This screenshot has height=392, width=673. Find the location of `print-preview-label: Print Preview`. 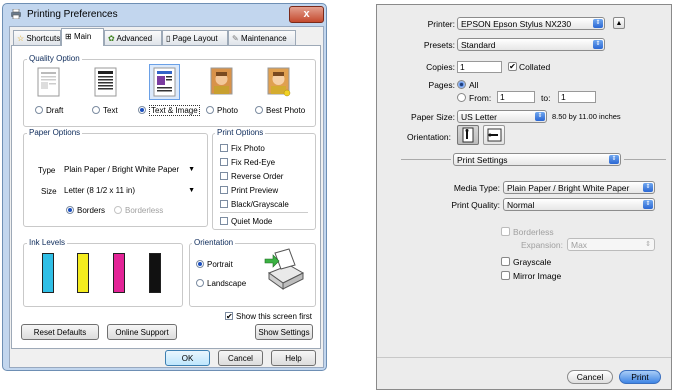

print-preview-label: Print Preview is located at coordinates (255, 190).